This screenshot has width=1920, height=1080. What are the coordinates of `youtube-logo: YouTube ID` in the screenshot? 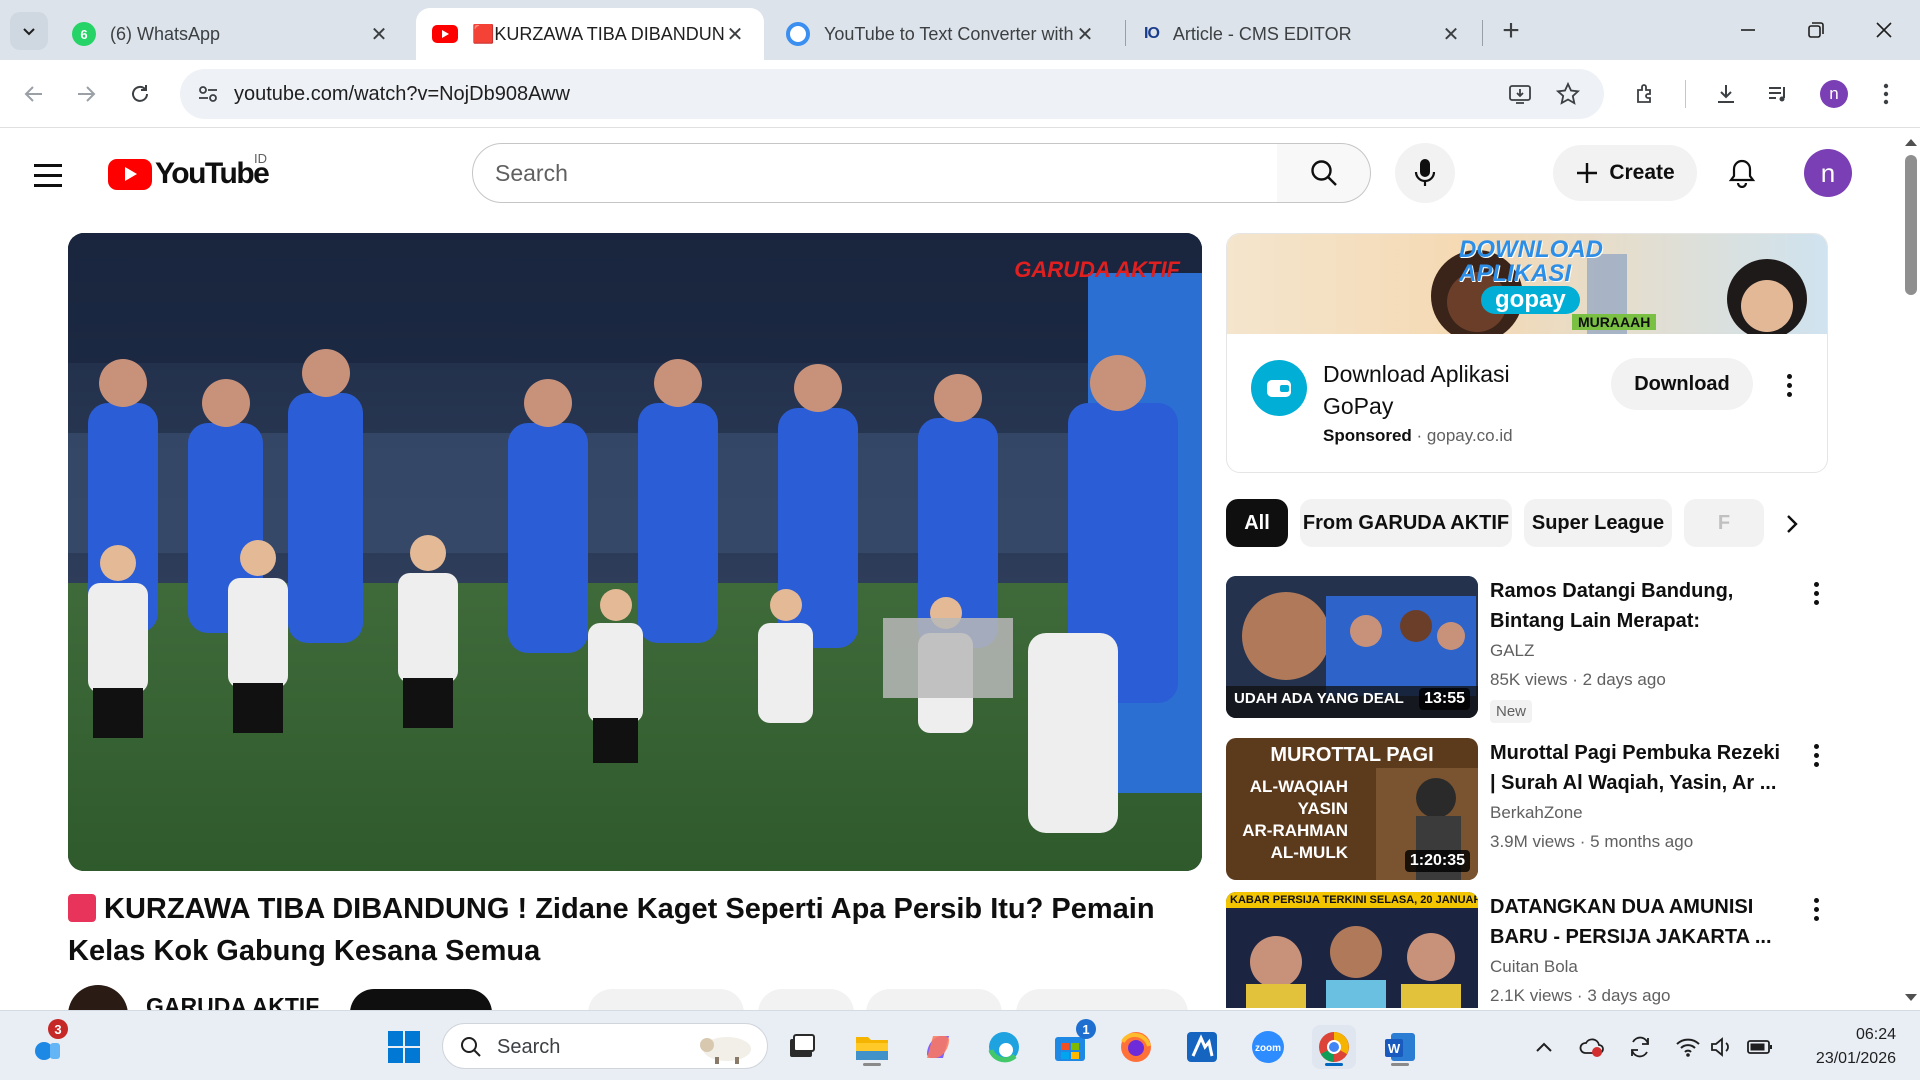 It's located at (189, 171).